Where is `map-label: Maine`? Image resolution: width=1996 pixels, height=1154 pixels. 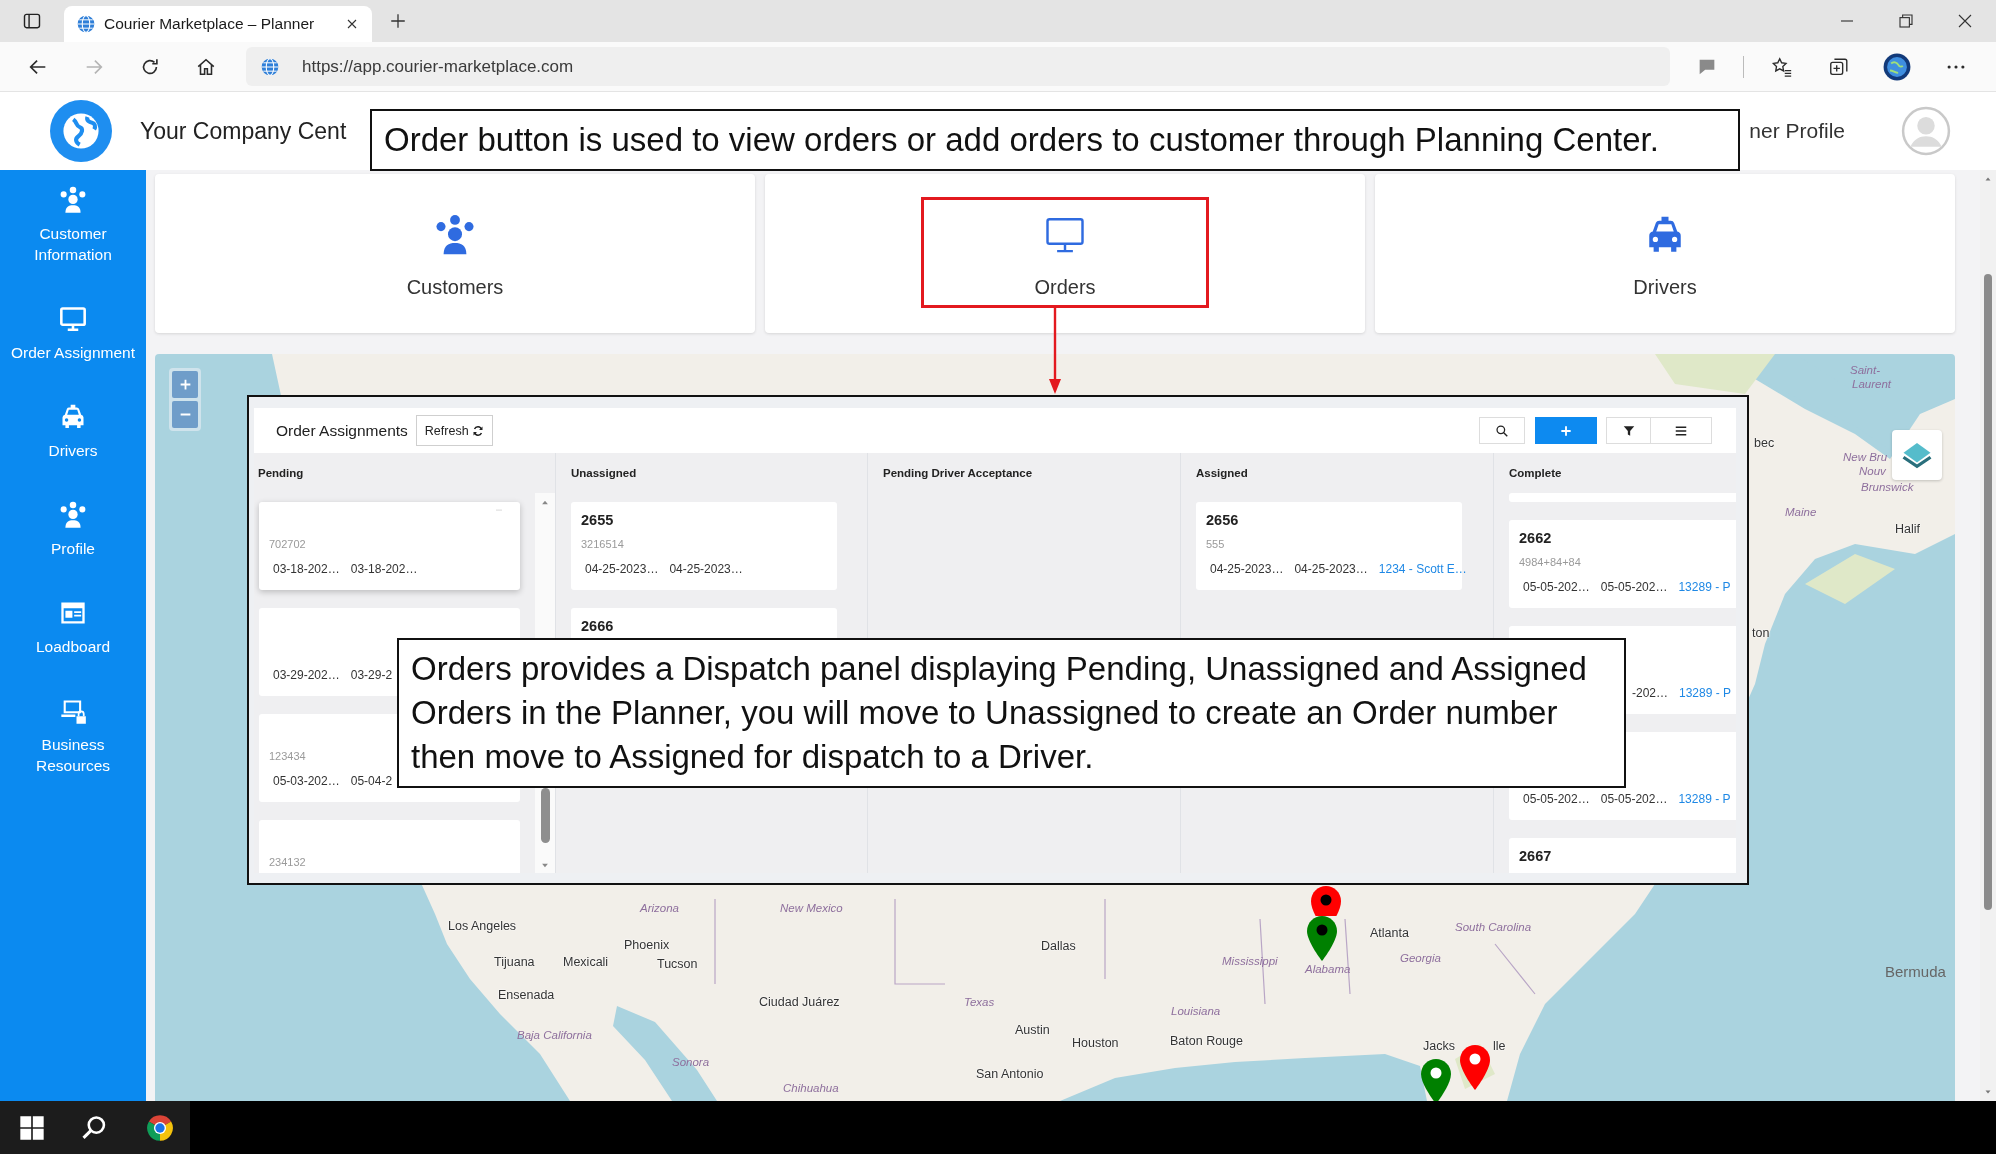
map-label: Maine is located at coordinates (1801, 513).